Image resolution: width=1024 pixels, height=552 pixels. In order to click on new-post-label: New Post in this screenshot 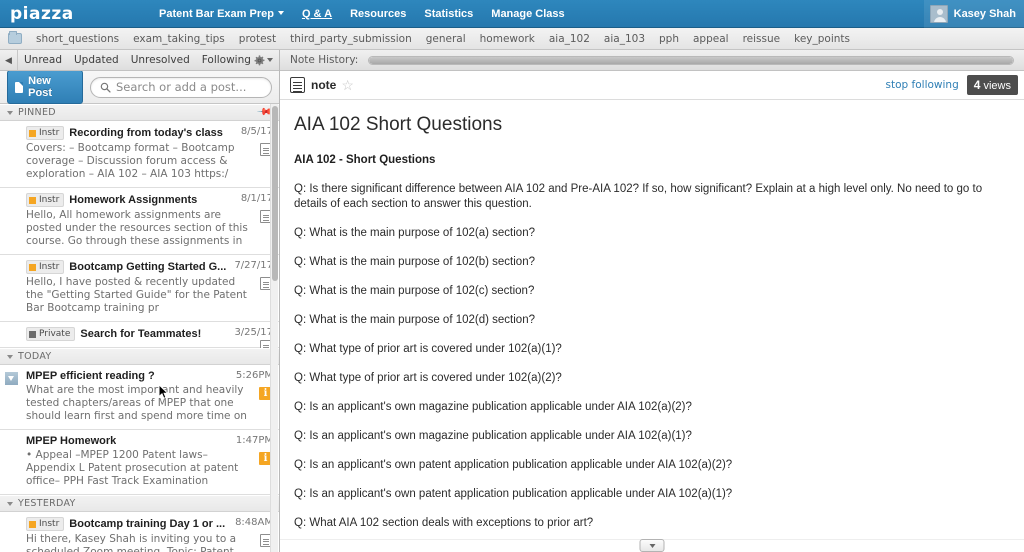, I will do `click(40, 87)`.